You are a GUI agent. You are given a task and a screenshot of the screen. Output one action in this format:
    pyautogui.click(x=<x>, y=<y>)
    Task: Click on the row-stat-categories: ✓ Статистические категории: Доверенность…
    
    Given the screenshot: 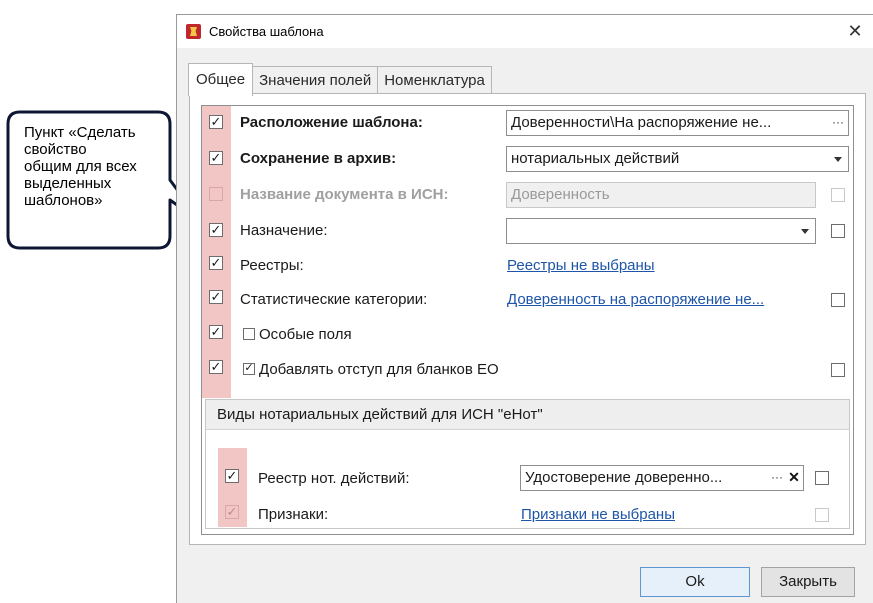 What is the action you would take?
    pyautogui.click(x=528, y=297)
    